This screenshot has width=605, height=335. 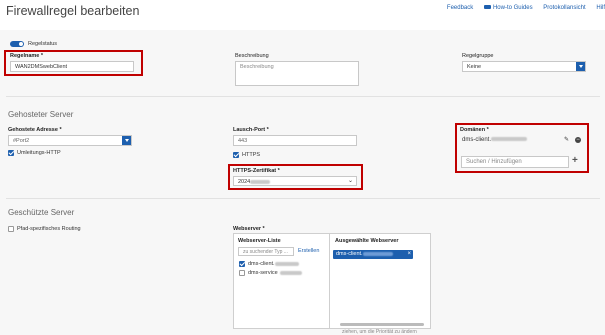 I want to click on panel-separator, so click(x=329, y=281).